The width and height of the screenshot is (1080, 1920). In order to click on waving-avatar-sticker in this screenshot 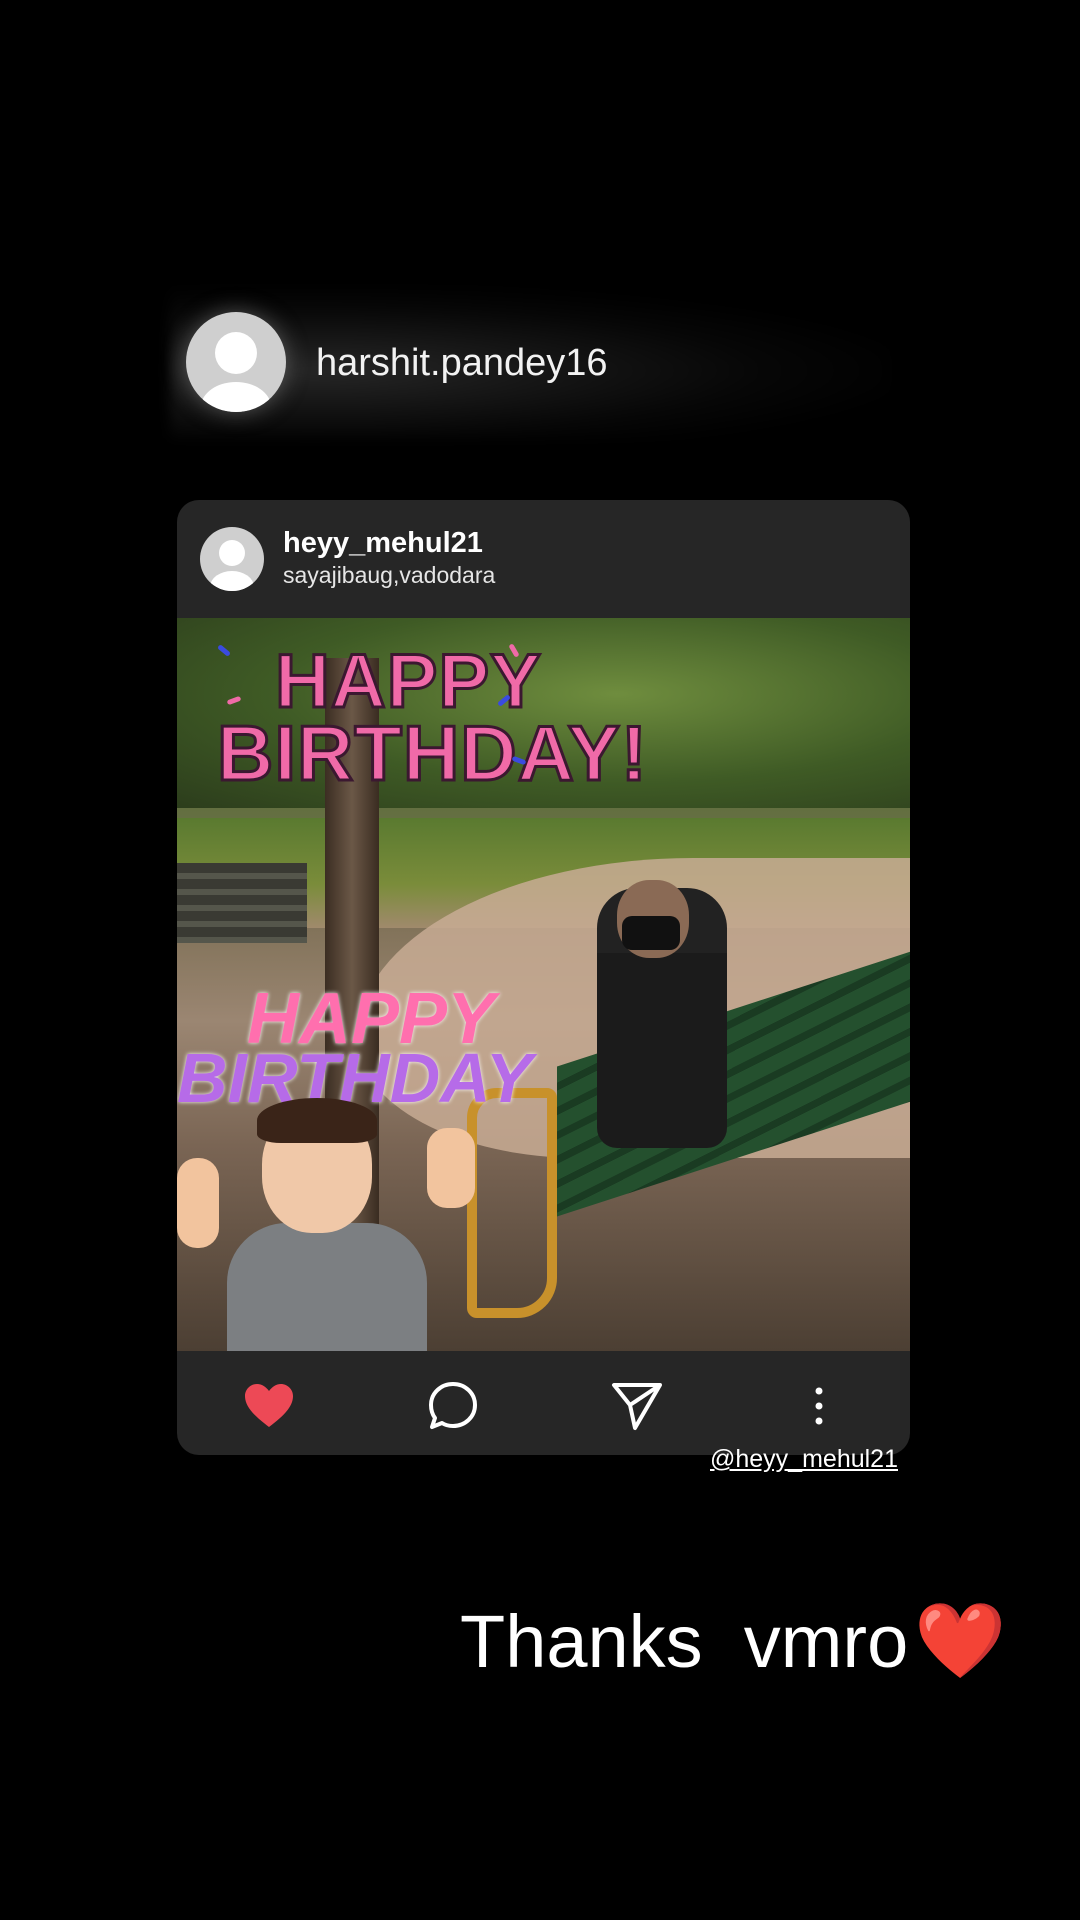, I will do `click(342, 1224)`.